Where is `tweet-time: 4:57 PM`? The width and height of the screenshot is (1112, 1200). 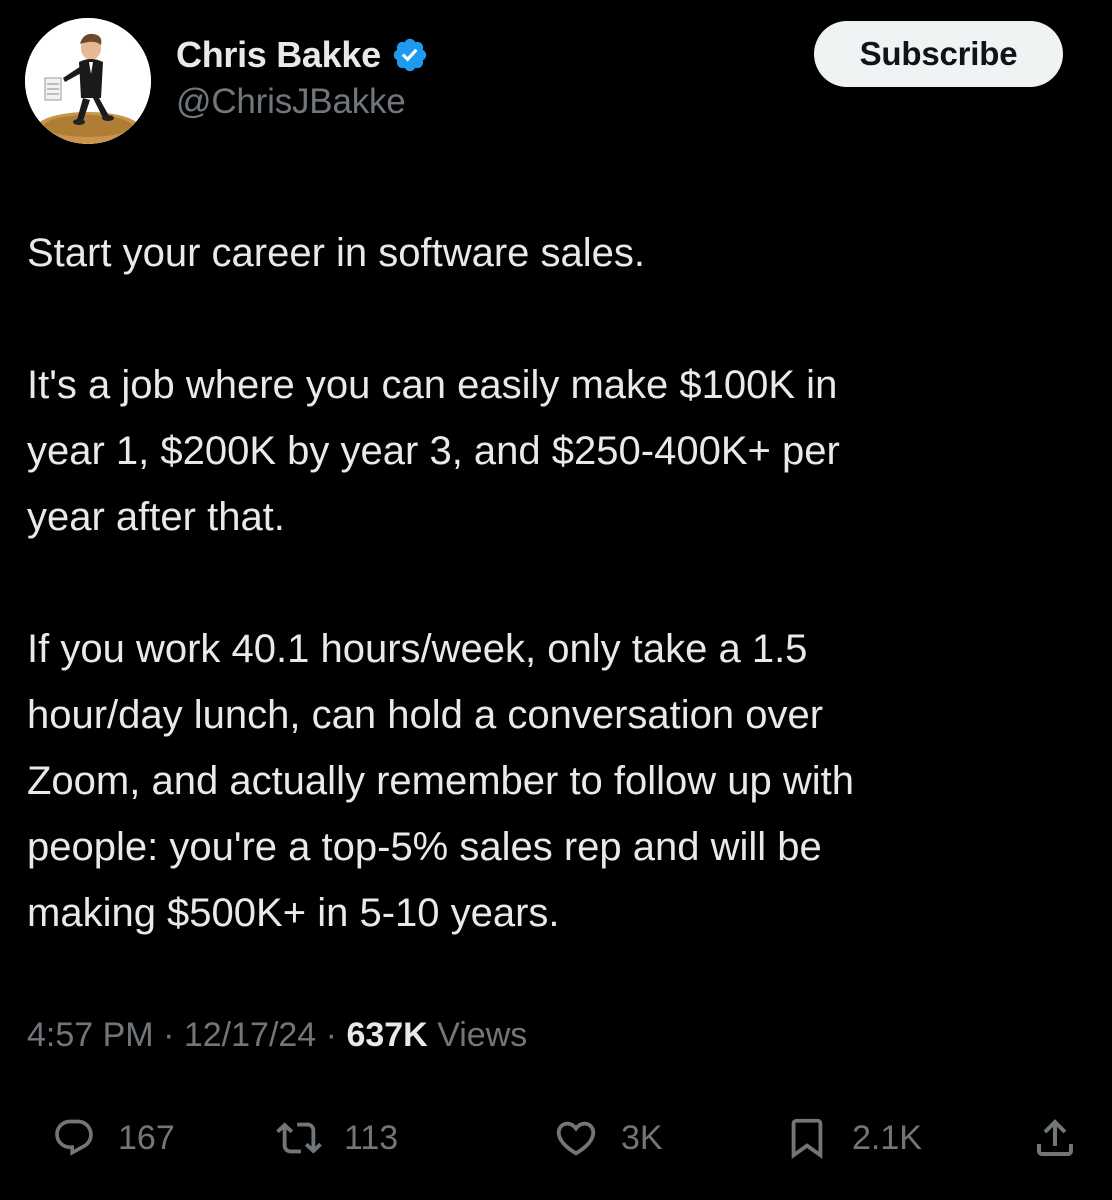
tweet-time: 4:57 PM is located at coordinates (90, 1035).